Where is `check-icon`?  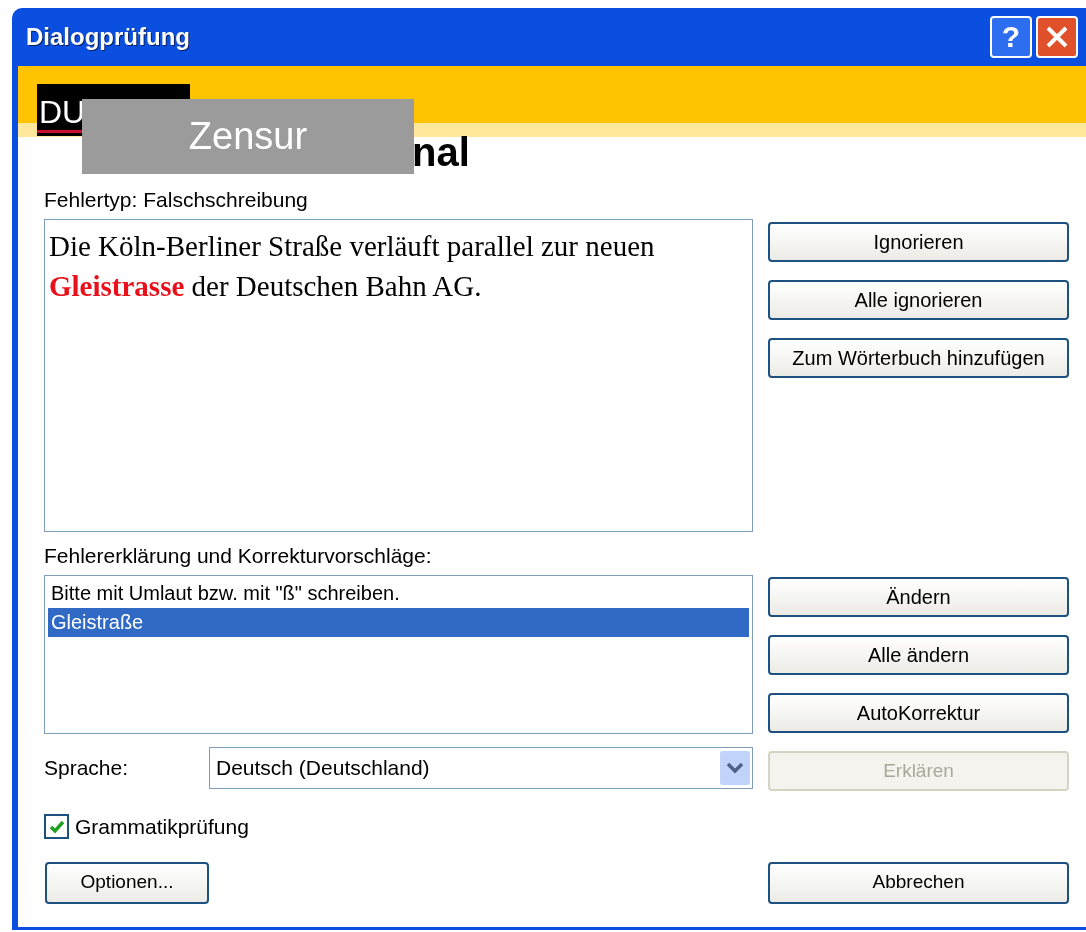 check-icon is located at coordinates (56, 826).